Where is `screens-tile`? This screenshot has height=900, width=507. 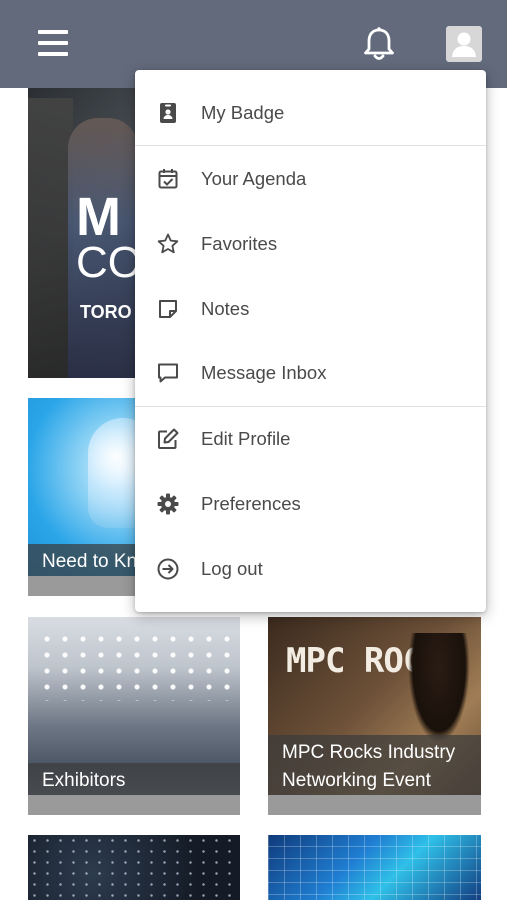
screens-tile is located at coordinates (374, 867).